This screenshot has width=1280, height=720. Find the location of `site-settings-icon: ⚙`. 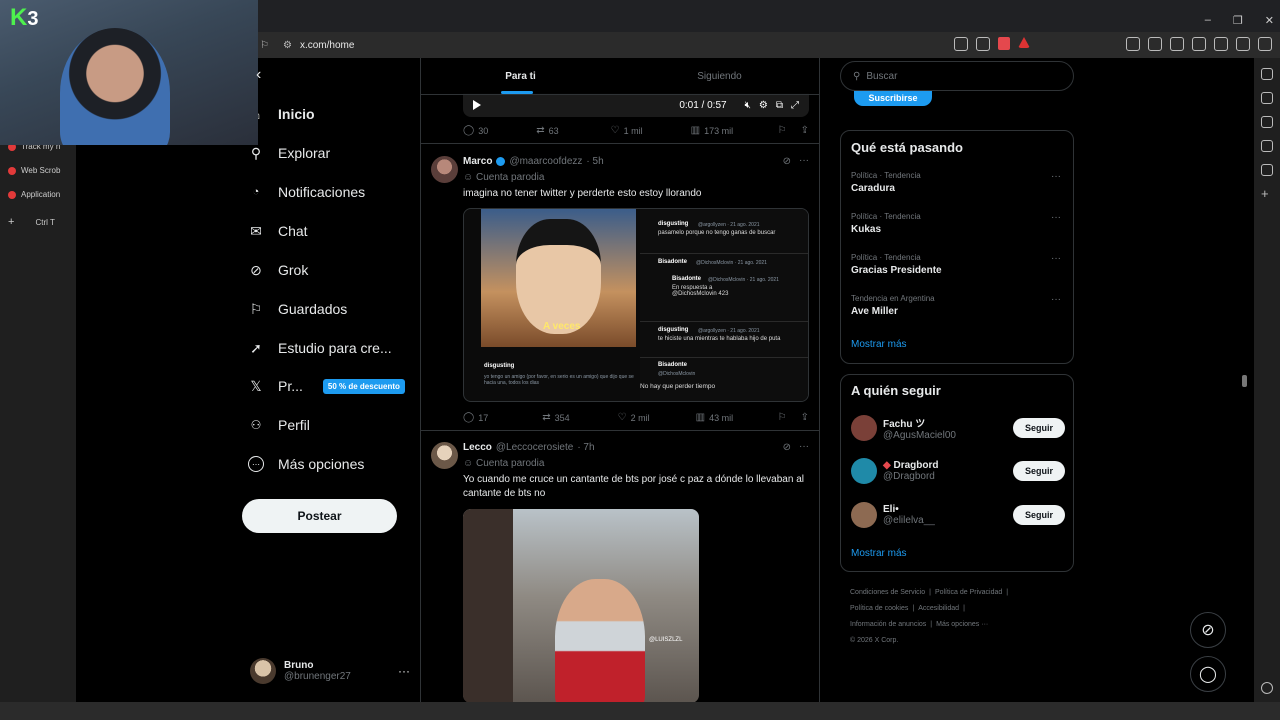

site-settings-icon: ⚙ is located at coordinates (287, 45).